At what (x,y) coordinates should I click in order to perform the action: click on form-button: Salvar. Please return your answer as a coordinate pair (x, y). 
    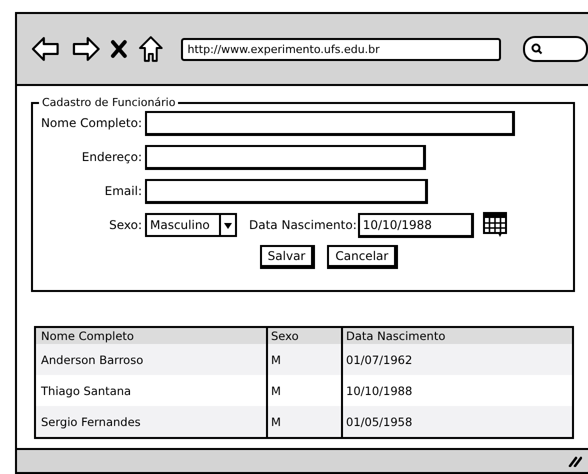
    Looking at the image, I should click on (288, 257).